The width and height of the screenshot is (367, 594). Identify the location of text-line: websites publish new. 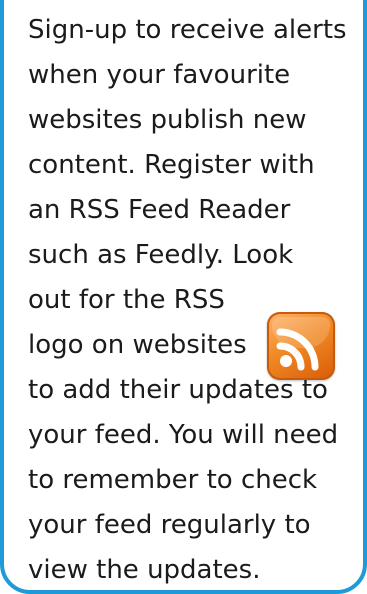
(167, 120).